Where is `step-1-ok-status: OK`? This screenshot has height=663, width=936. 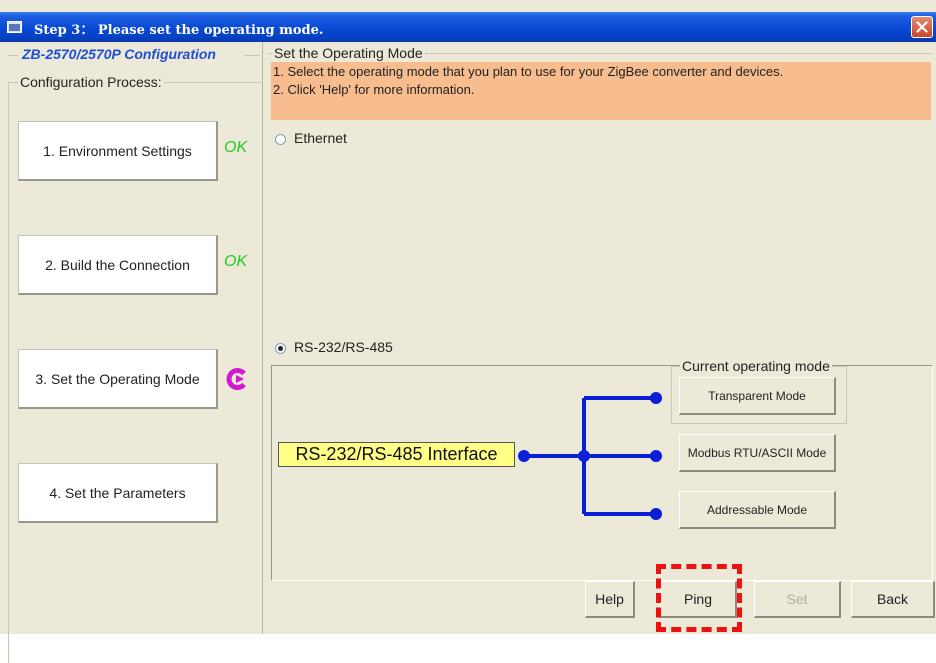 step-1-ok-status: OK is located at coordinates (236, 147).